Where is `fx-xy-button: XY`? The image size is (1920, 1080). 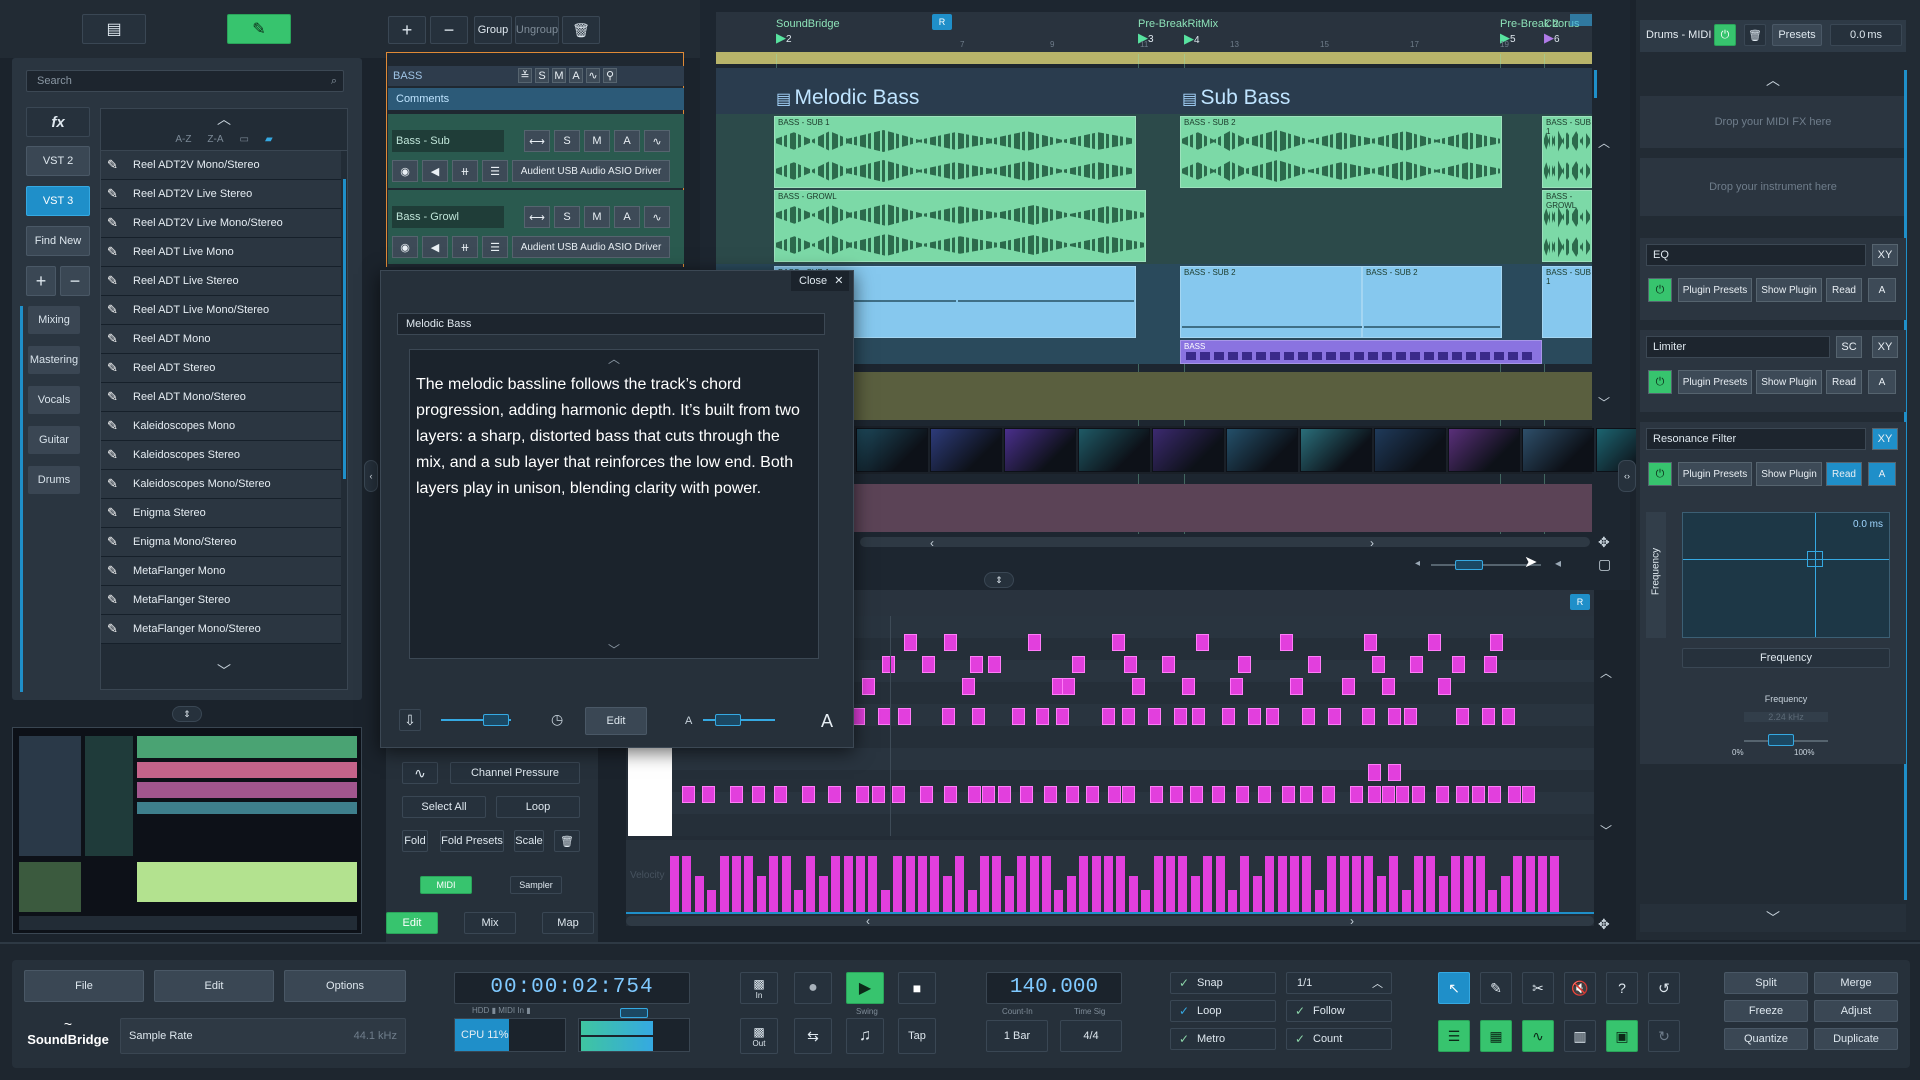 fx-xy-button: XY is located at coordinates (1885, 439).